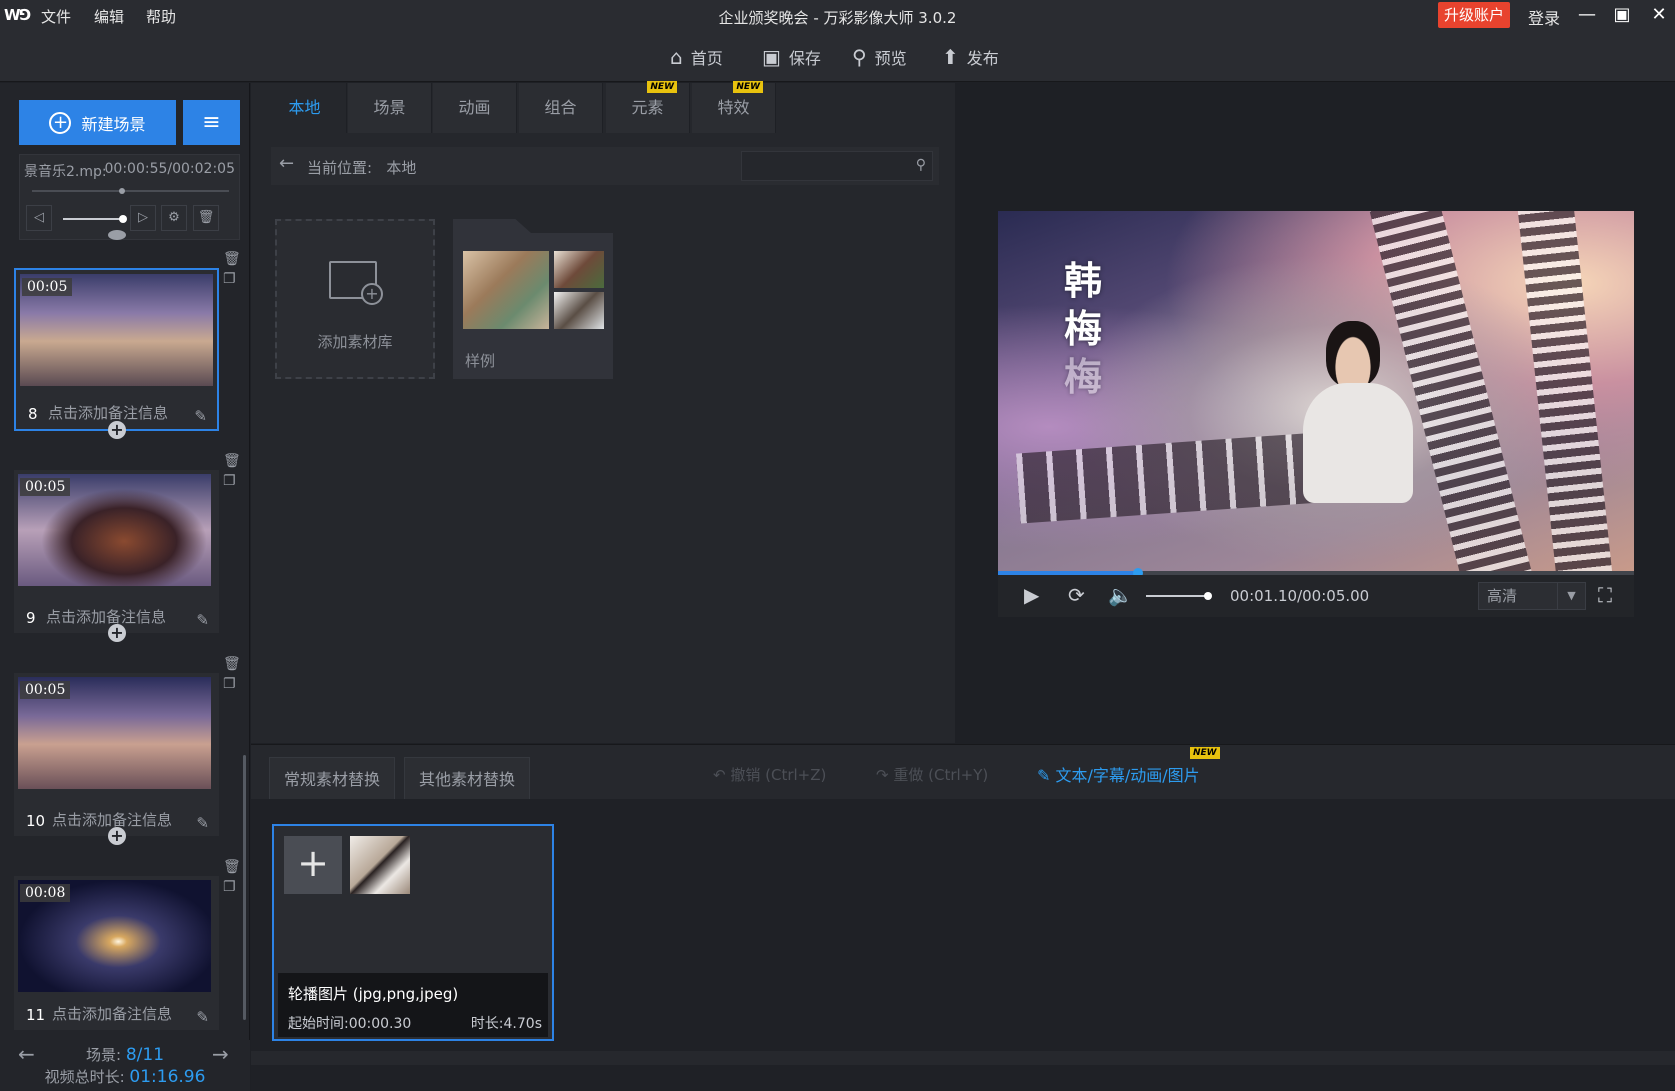  Describe the element at coordinates (372, 294) in the screenshot. I see `plus-icon: +` at that location.